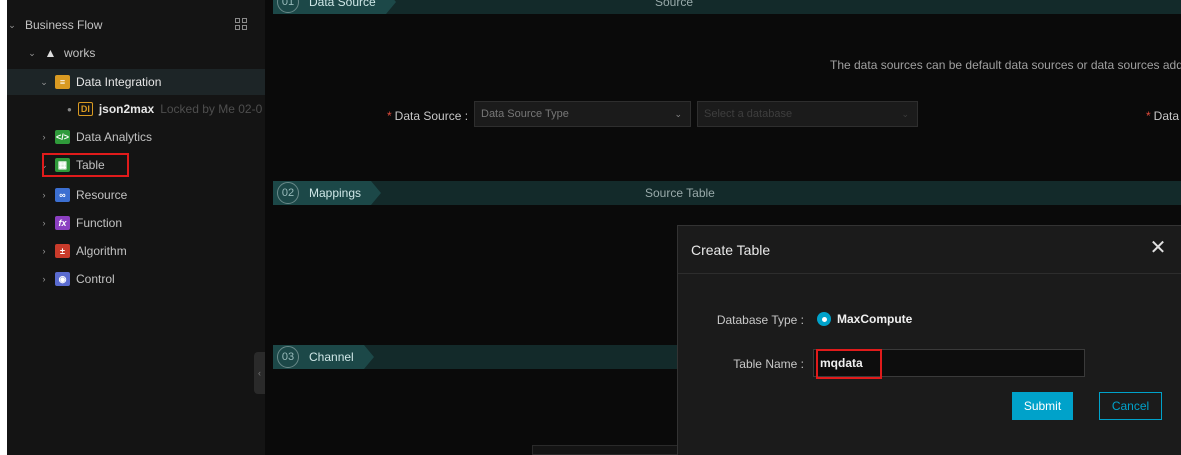 The image size is (1181, 455). What do you see at coordinates (241, 24) in the screenshot?
I see `grid-view-icon` at bounding box center [241, 24].